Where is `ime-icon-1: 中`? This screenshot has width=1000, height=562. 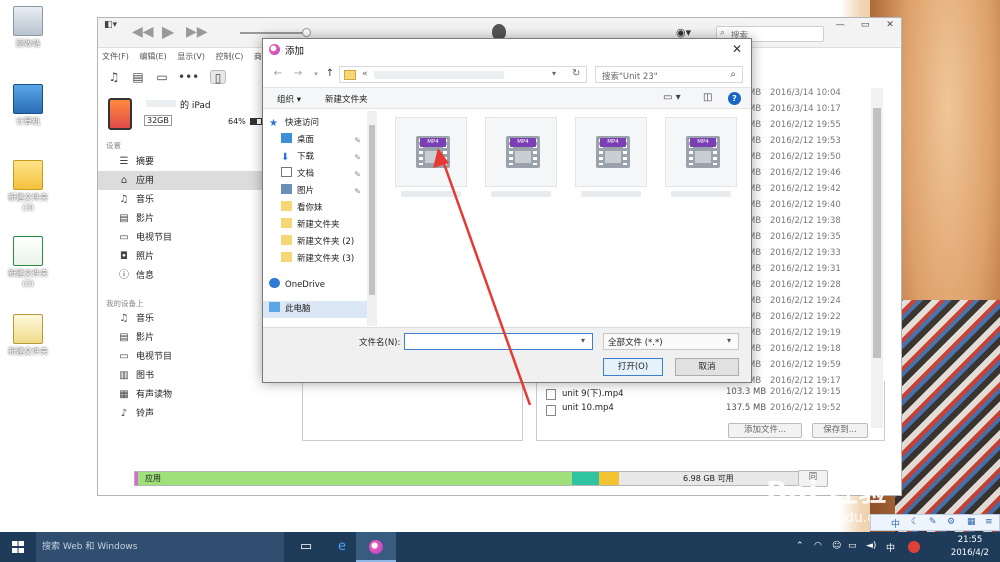 ime-icon-1: 中 is located at coordinates (895, 523).